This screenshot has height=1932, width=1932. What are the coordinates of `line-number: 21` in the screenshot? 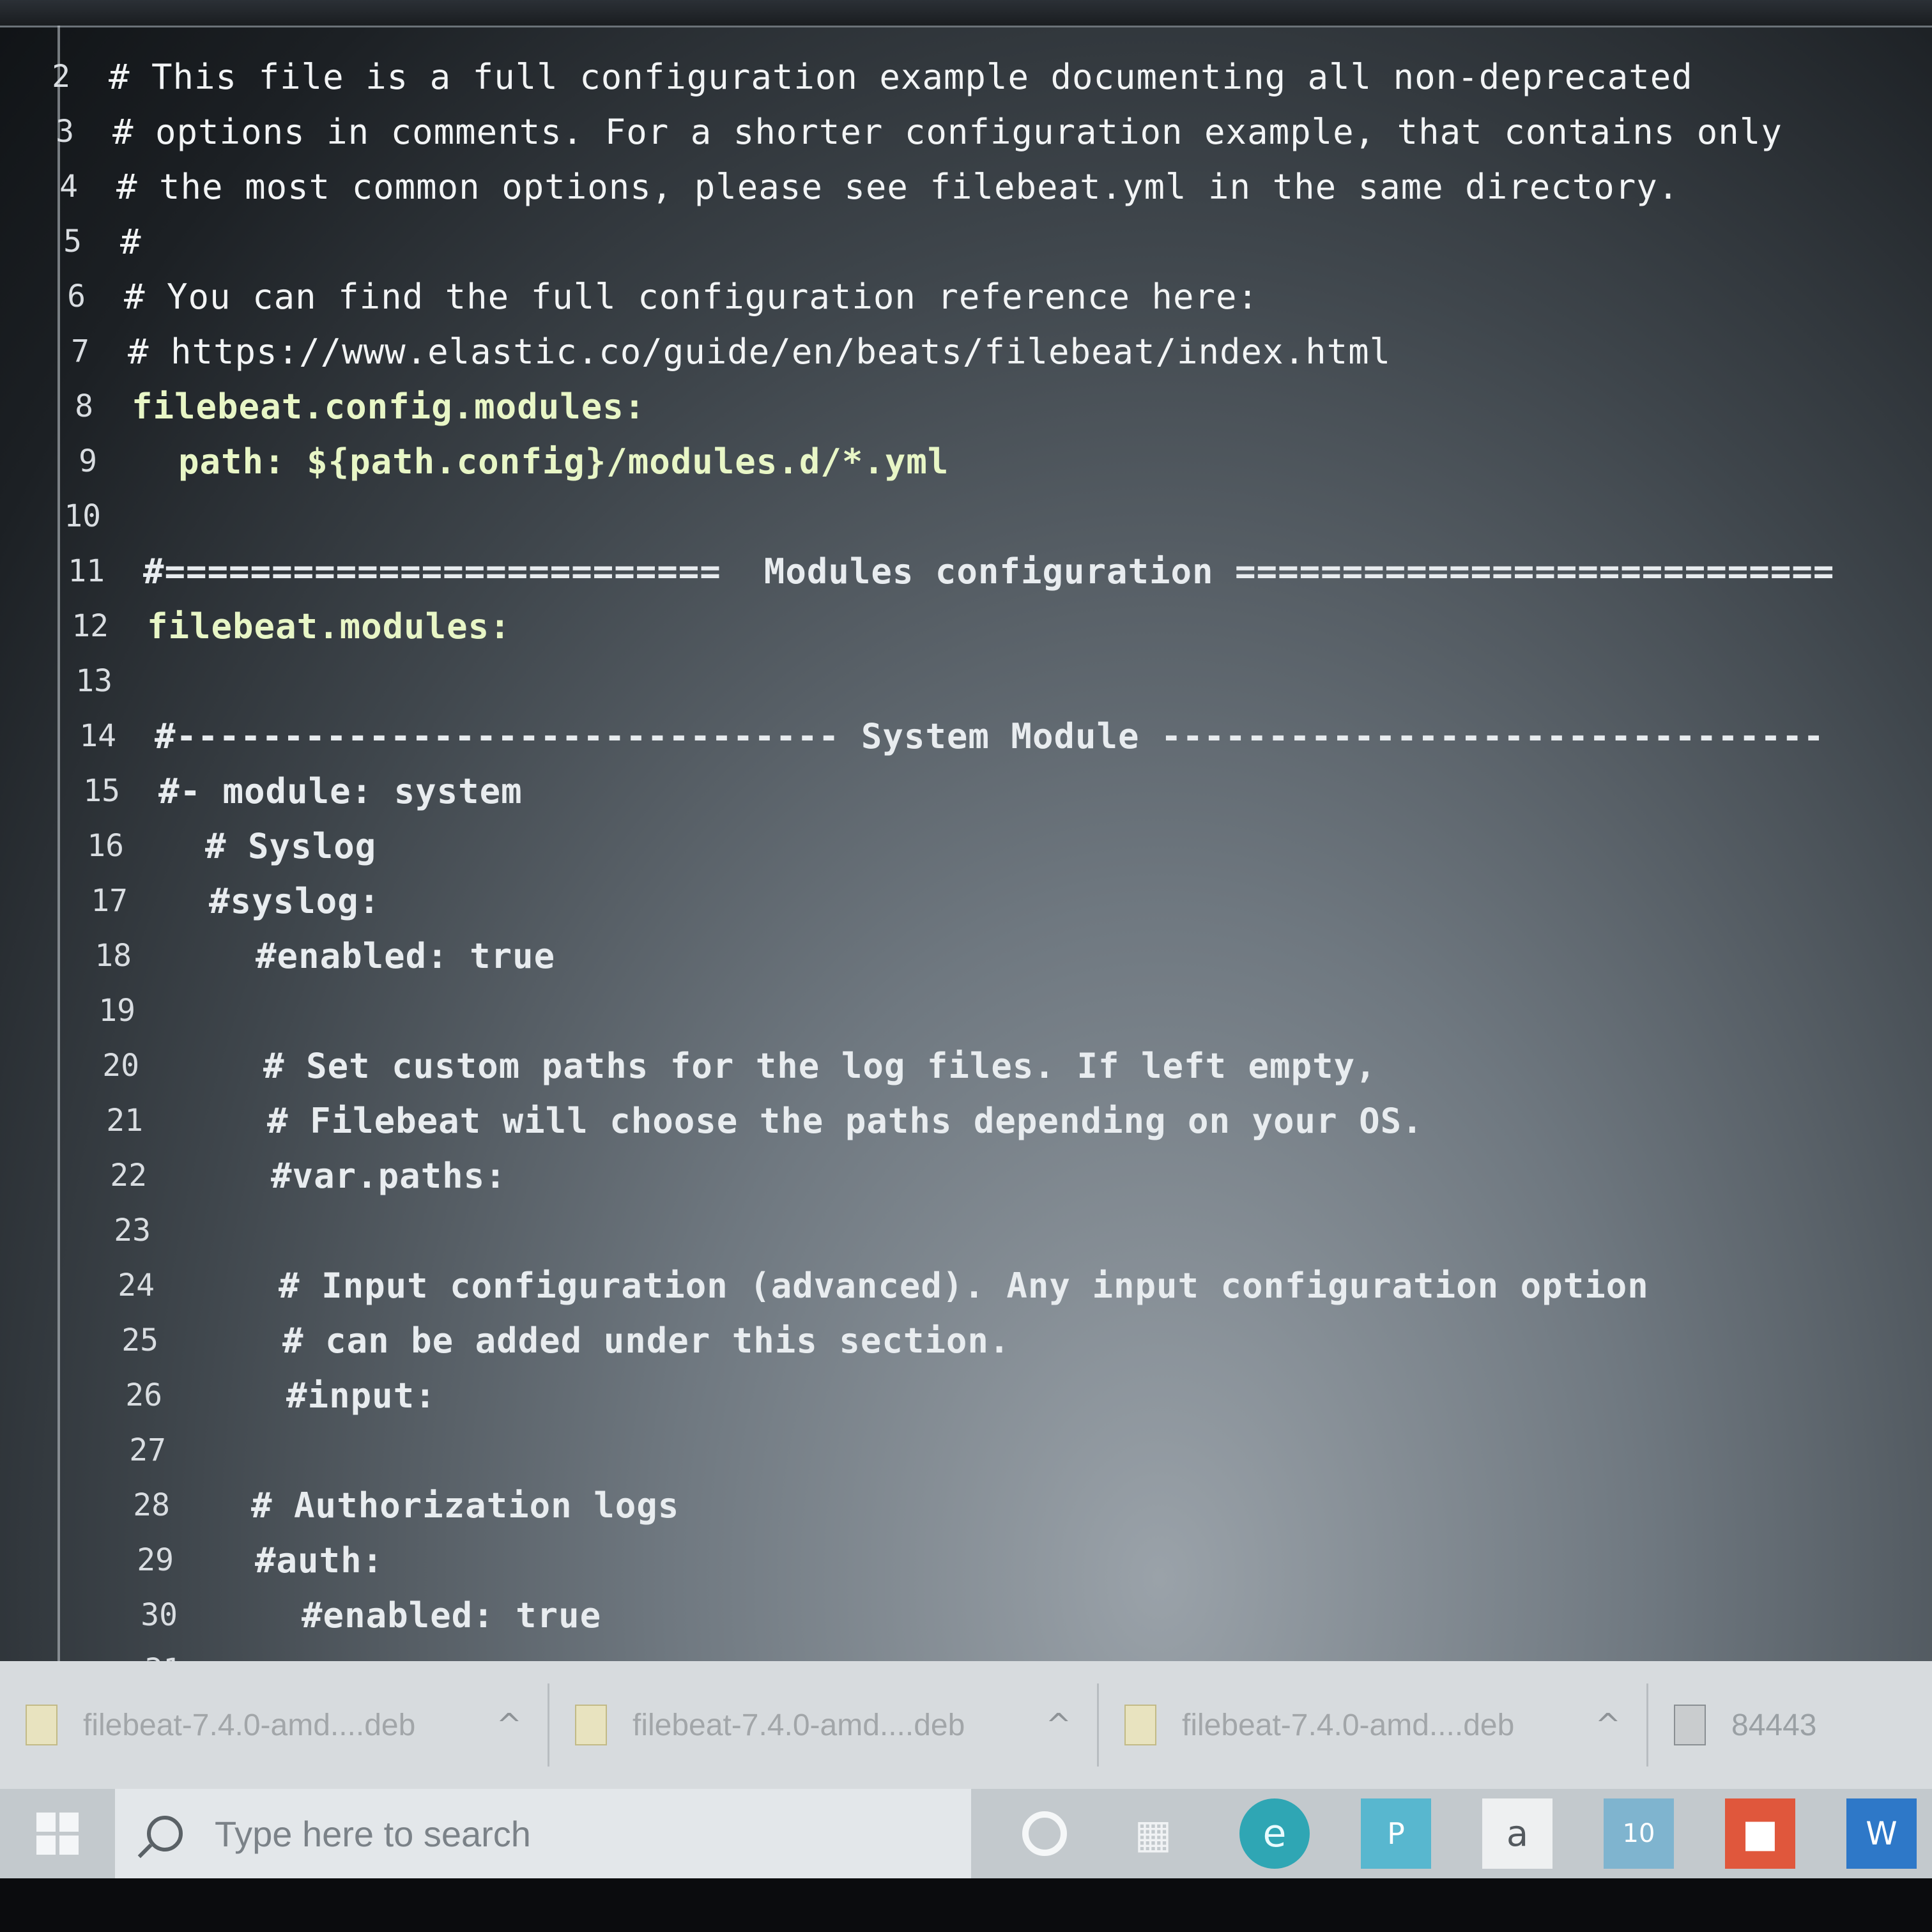 It's located at (124, 1120).